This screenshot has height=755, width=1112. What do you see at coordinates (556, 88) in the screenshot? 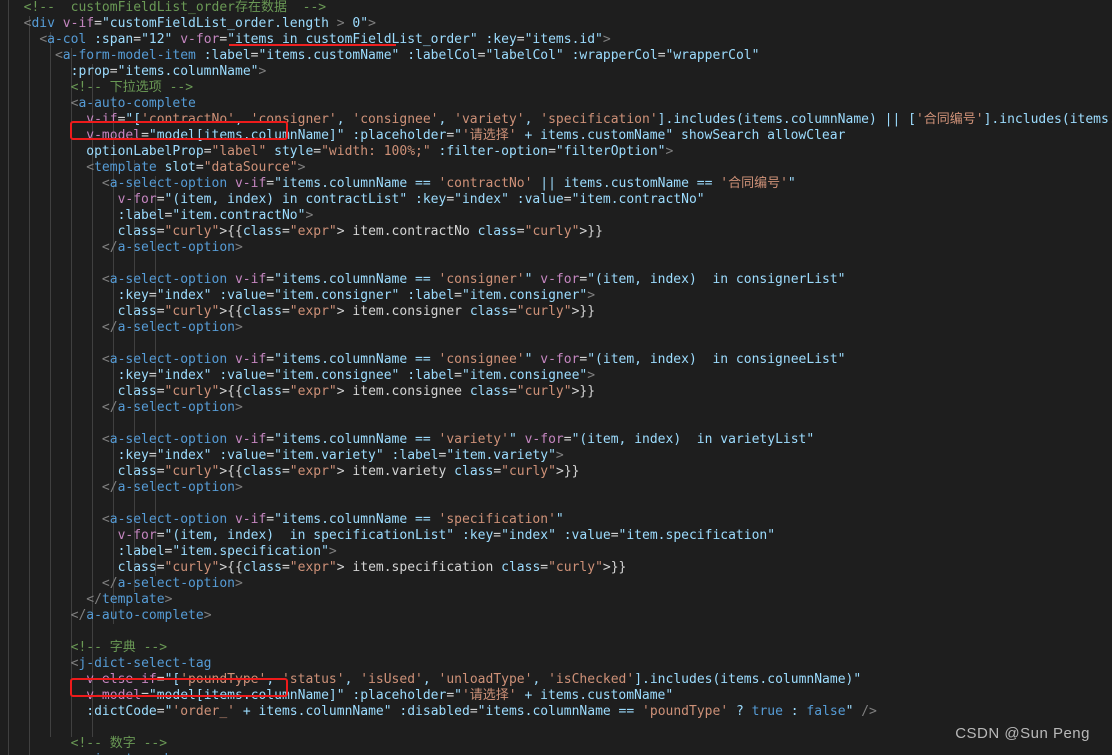
I see `code-line: <!-- 下拉选项 -->` at bounding box center [556, 88].